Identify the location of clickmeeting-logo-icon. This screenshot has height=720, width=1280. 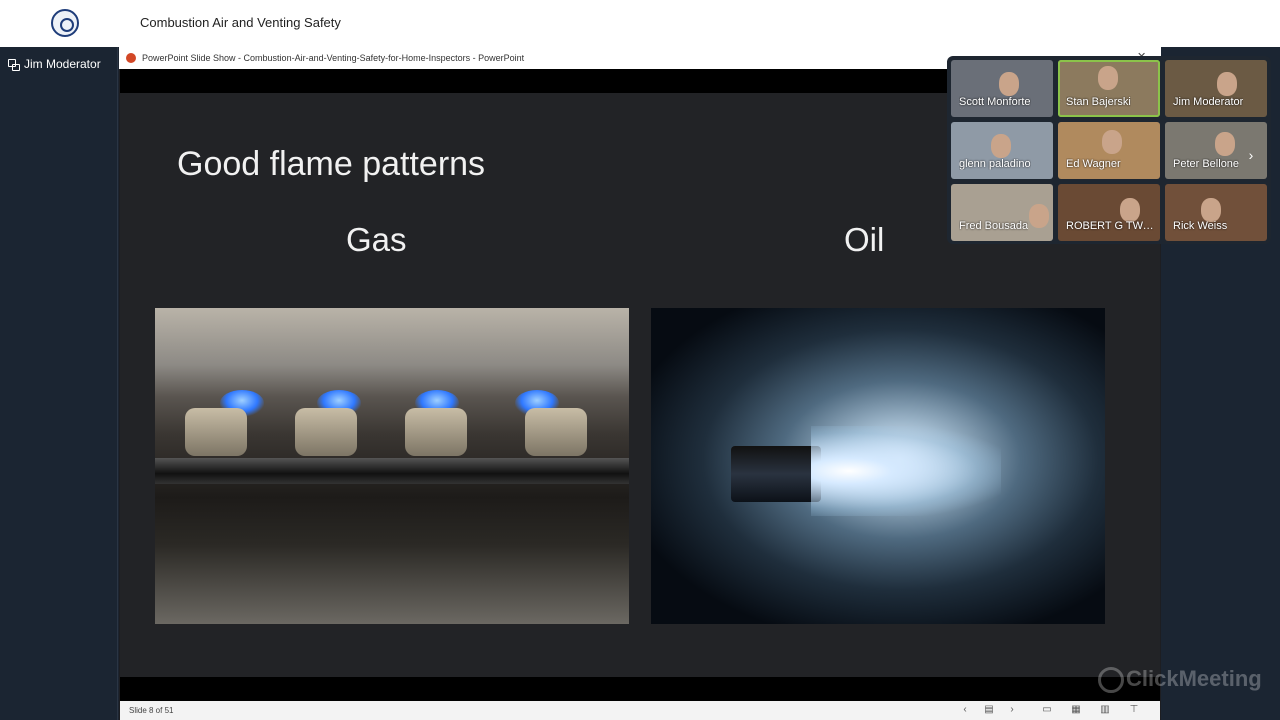
(1111, 680).